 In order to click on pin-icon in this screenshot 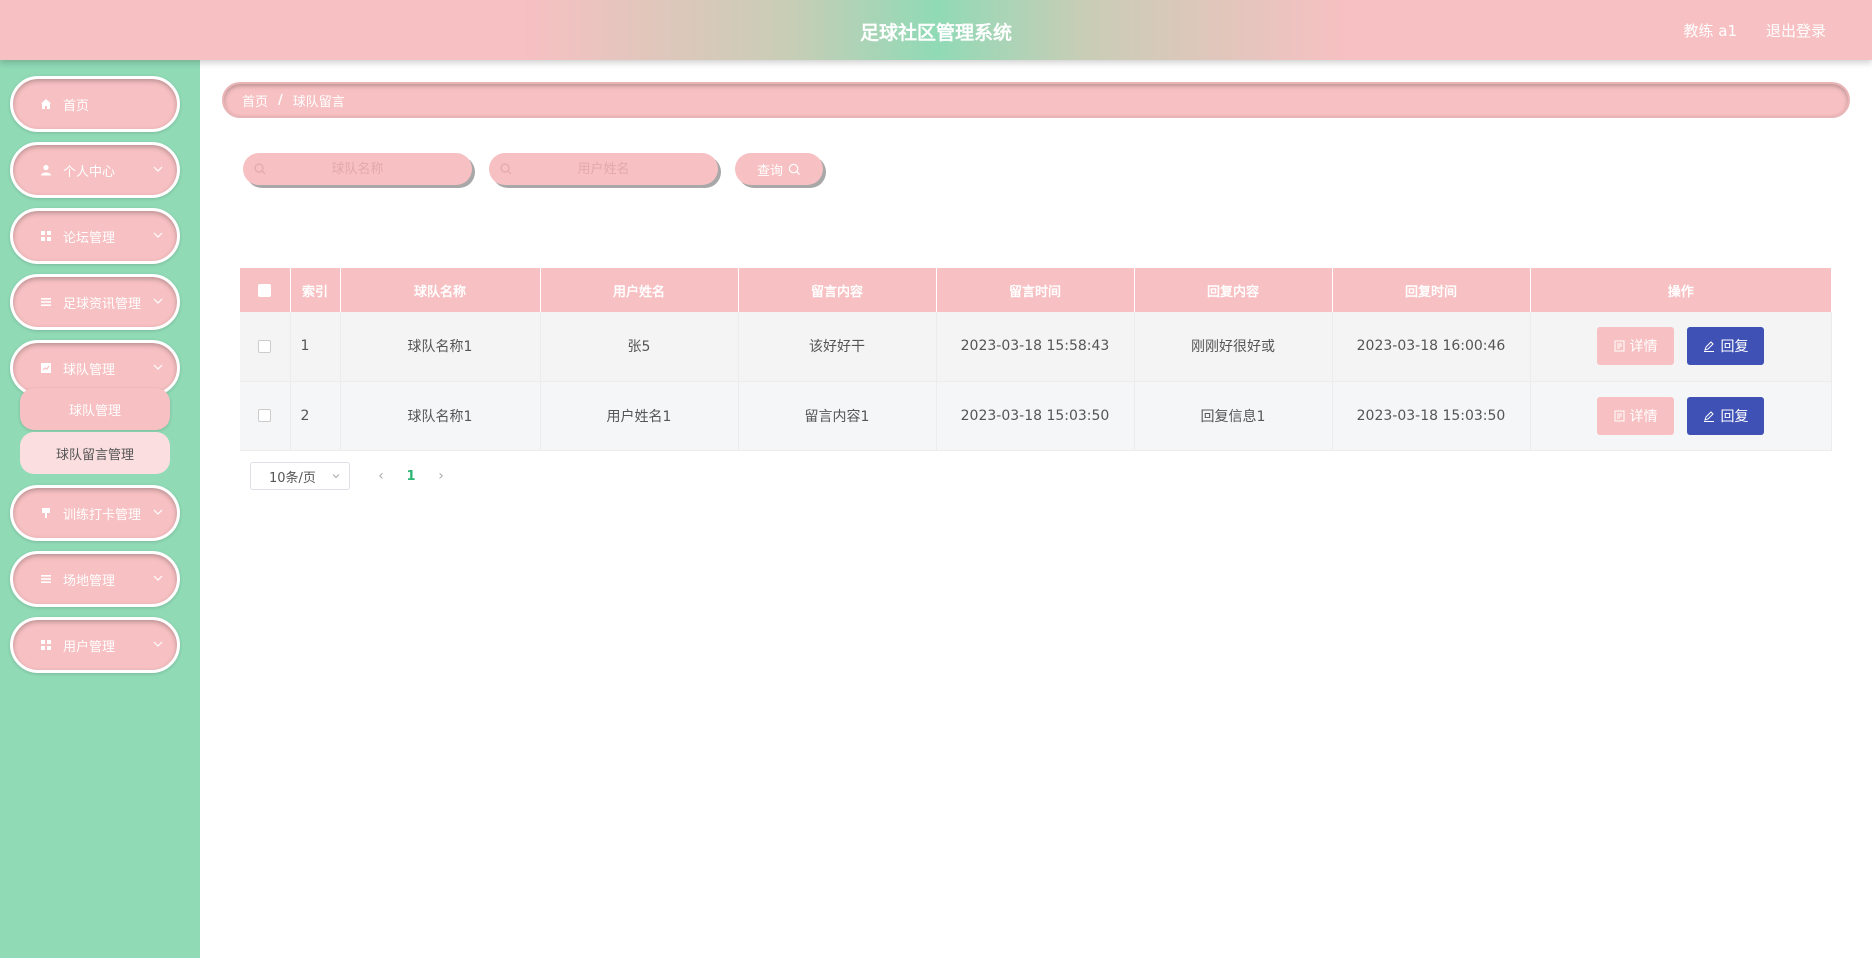, I will do `click(46, 513)`.